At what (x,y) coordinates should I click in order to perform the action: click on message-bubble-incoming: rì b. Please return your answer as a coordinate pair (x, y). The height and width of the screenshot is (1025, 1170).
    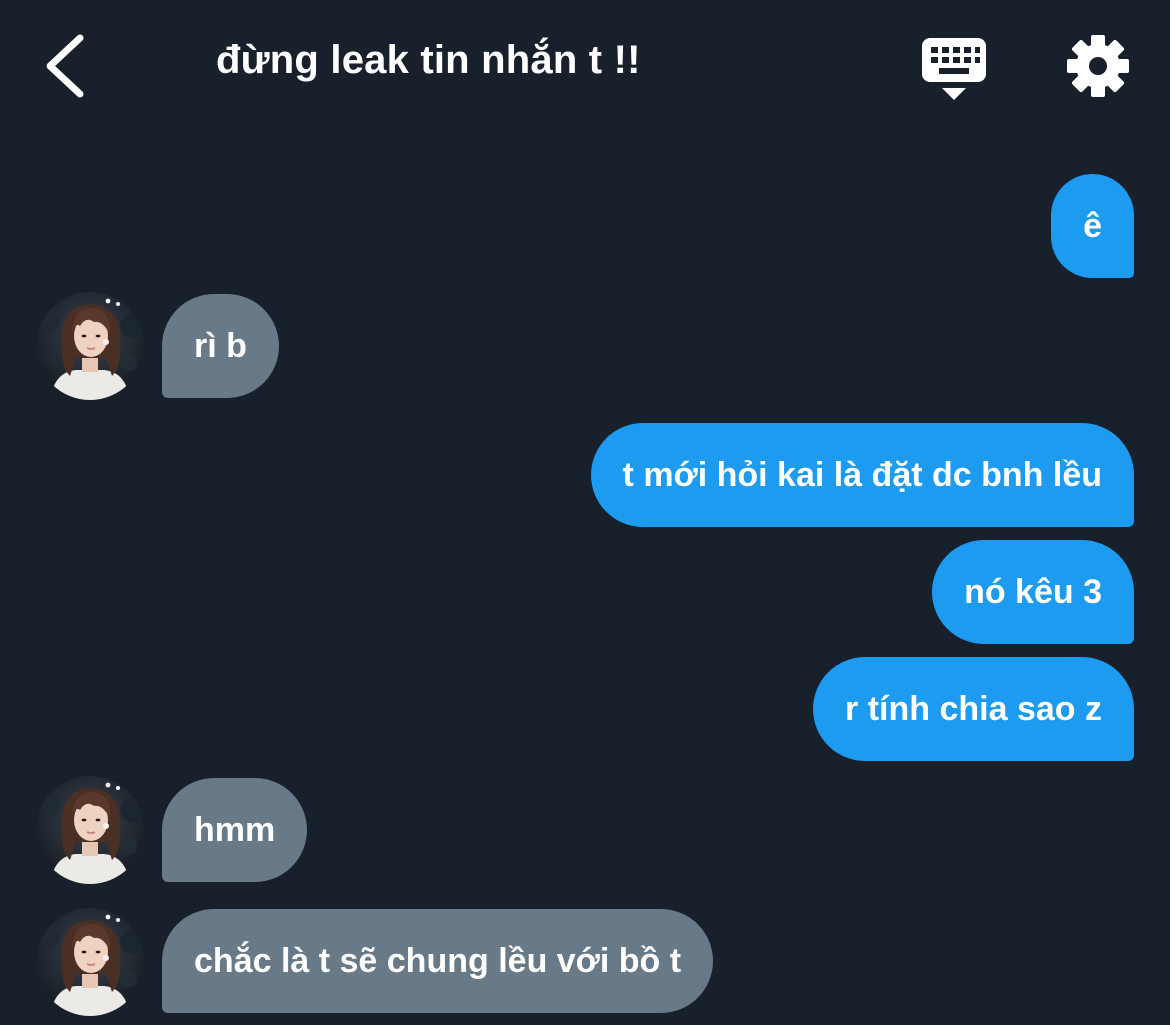
    Looking at the image, I should click on (220, 346).